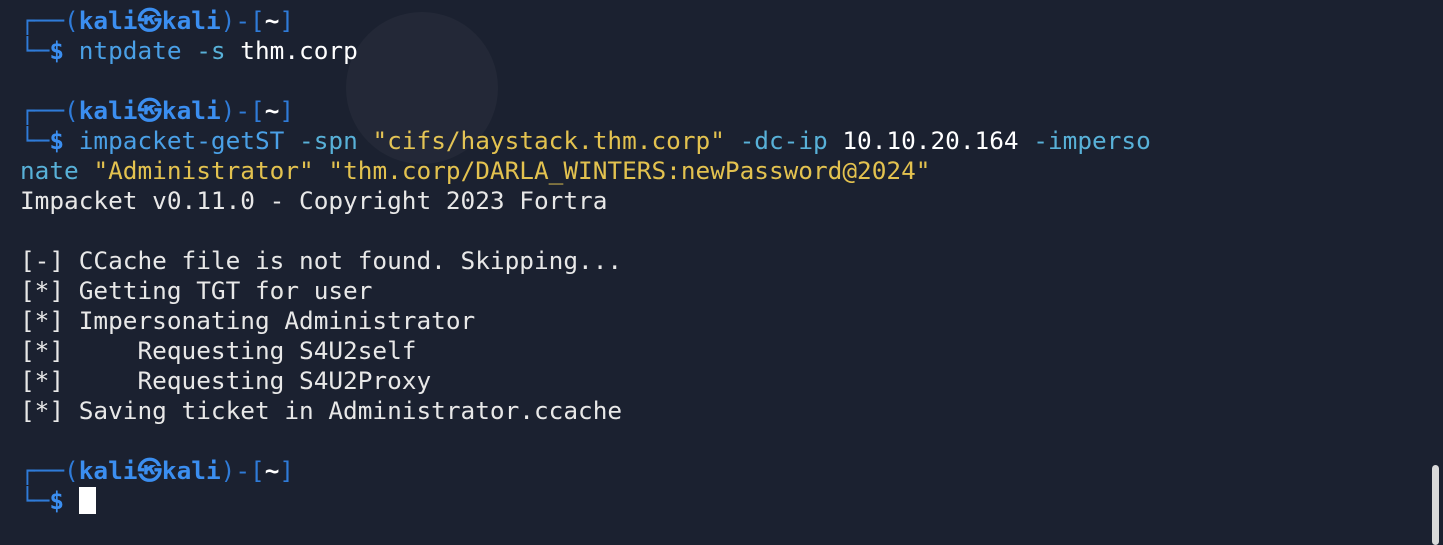 The image size is (1443, 545). What do you see at coordinates (248, 320) in the screenshot?
I see `output-line: [*] Impersonating Administrator` at bounding box center [248, 320].